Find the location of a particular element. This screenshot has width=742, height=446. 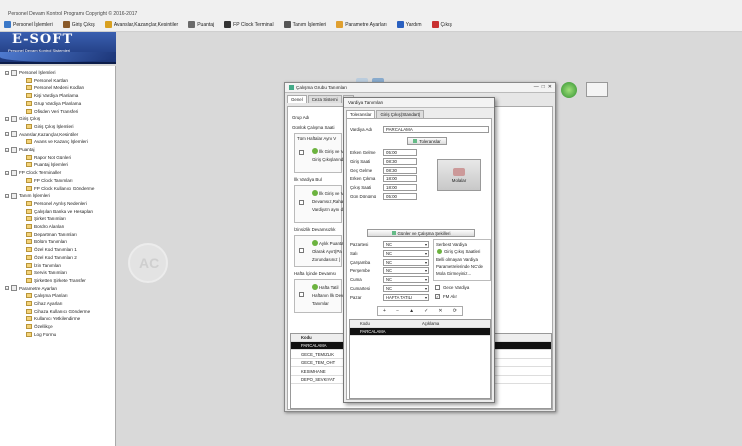

tree-item: Cihaza Kullanıcı Gönderme is located at coordinates (58, 311).